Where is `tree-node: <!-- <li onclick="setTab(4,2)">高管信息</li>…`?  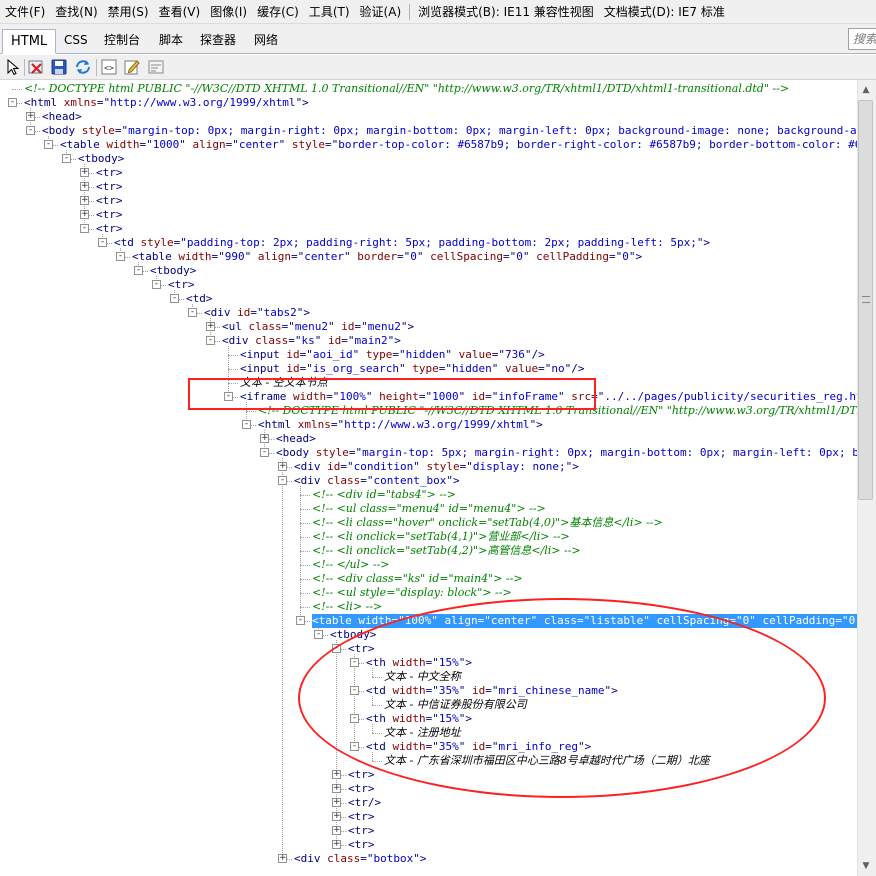 tree-node: <!-- <li onclick="setTab(4,2)">高管信息</li>… is located at coordinates (446, 551).